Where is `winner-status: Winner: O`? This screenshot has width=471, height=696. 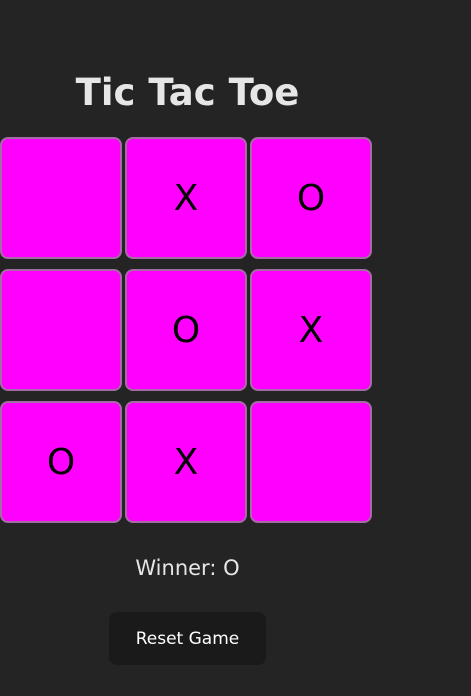
winner-status: Winner: O is located at coordinates (187, 568).